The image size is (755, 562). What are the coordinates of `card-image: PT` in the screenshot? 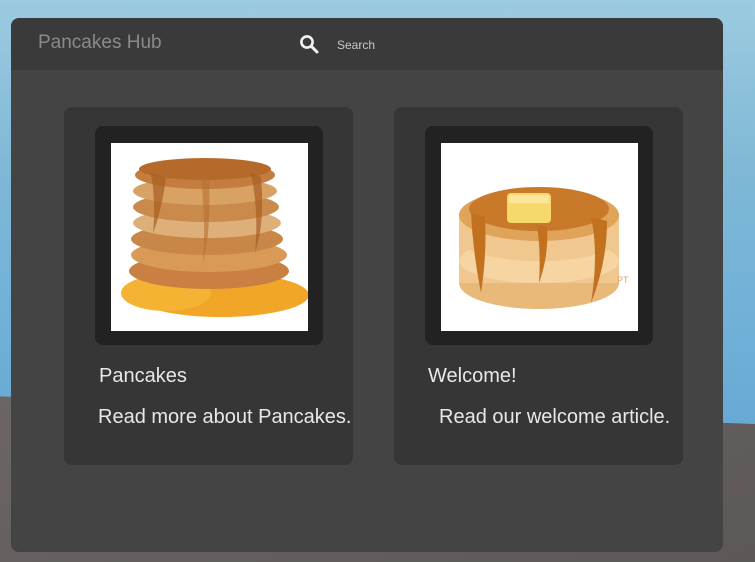 It's located at (539, 237).